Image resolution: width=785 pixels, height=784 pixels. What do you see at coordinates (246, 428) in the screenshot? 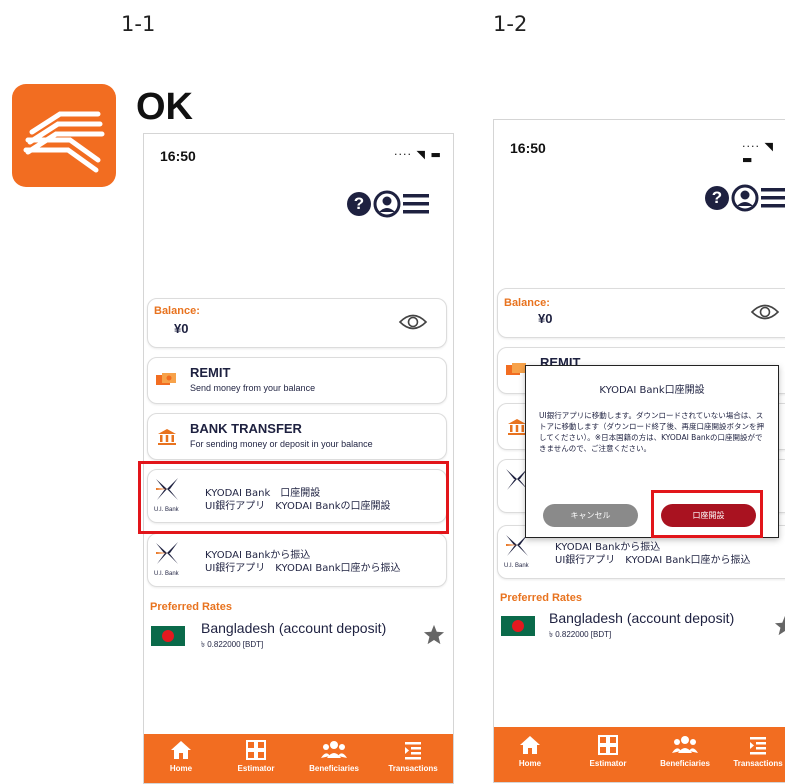
I see `bank-transfer-title: BANK TRANSFER` at bounding box center [246, 428].